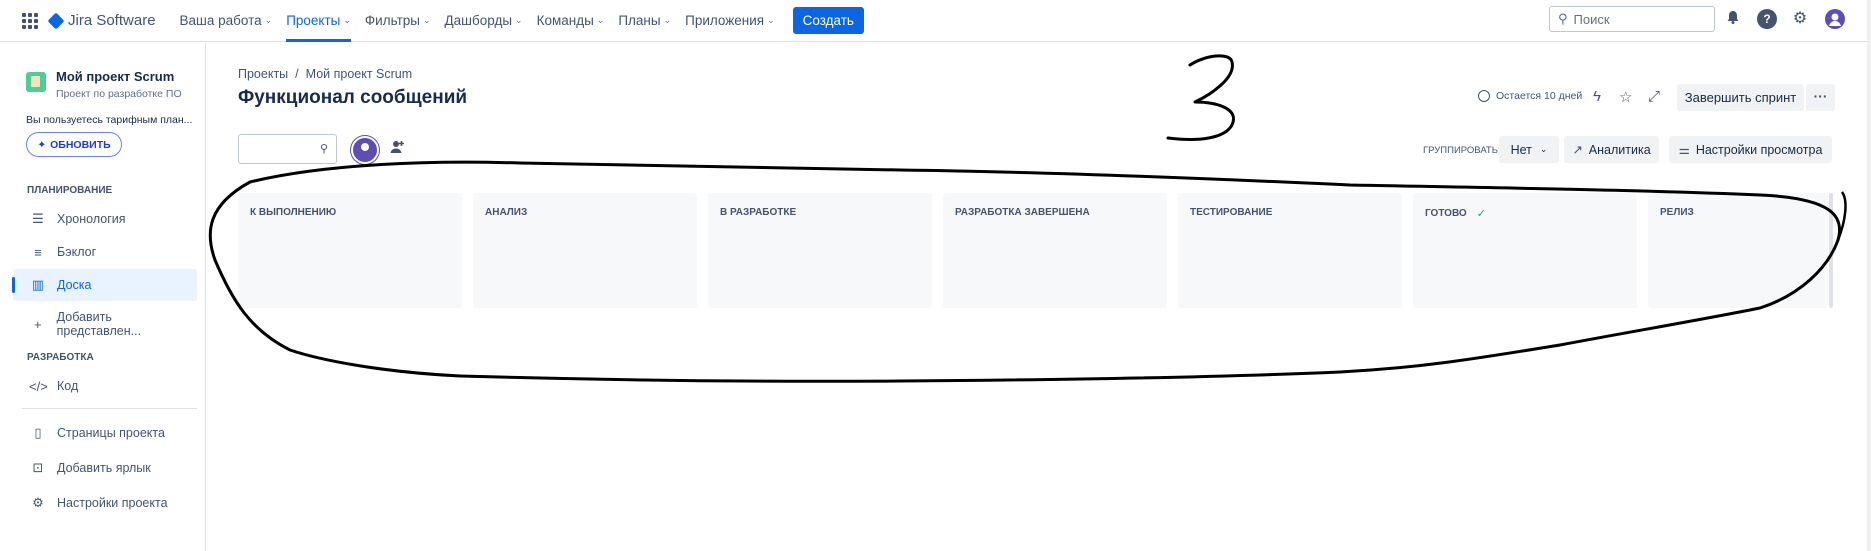 This screenshot has width=1871, height=551. What do you see at coordinates (30, 20) in the screenshot?
I see `app-switcher-icon` at bounding box center [30, 20].